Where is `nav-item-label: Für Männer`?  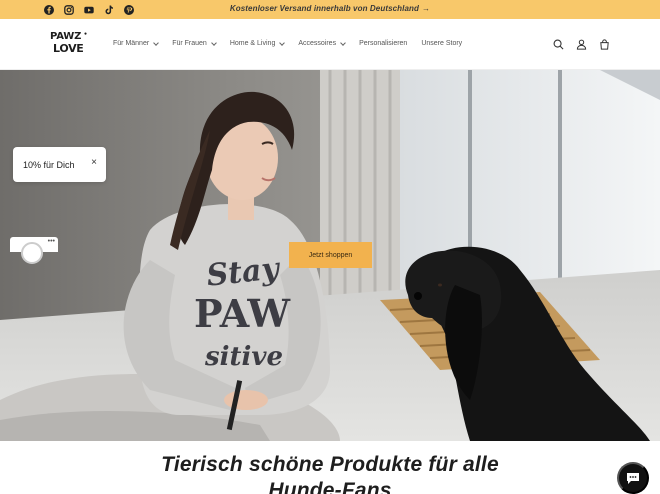 nav-item-label: Für Männer is located at coordinates (131, 43).